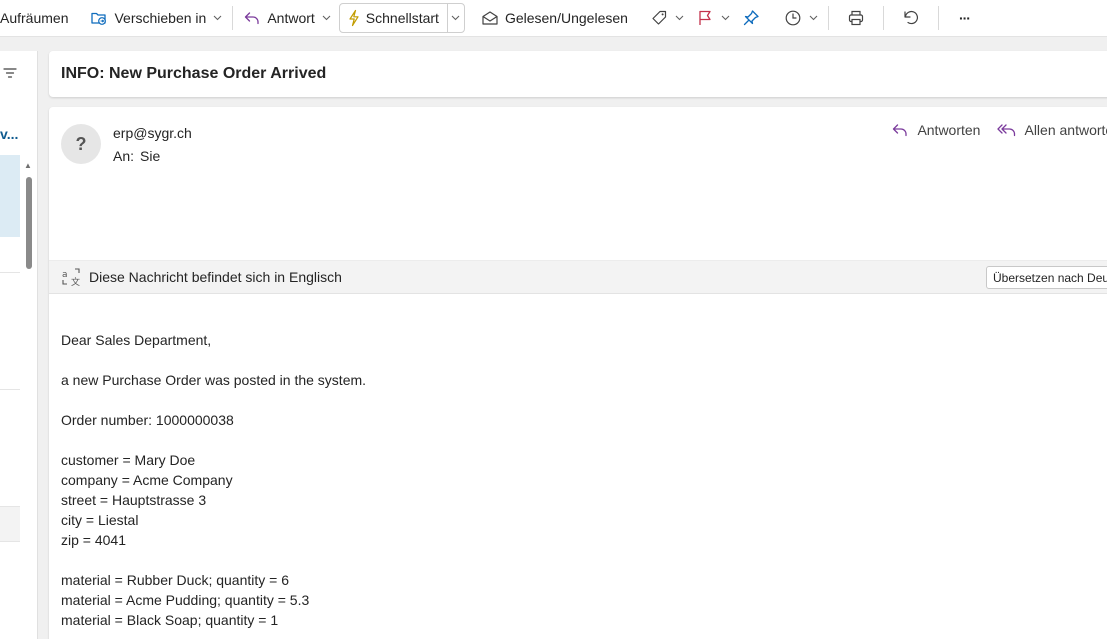 This screenshot has width=1107, height=639. What do you see at coordinates (170, 620) in the screenshot?
I see `body-material-line: material = Black Soap; quantity = 1` at bounding box center [170, 620].